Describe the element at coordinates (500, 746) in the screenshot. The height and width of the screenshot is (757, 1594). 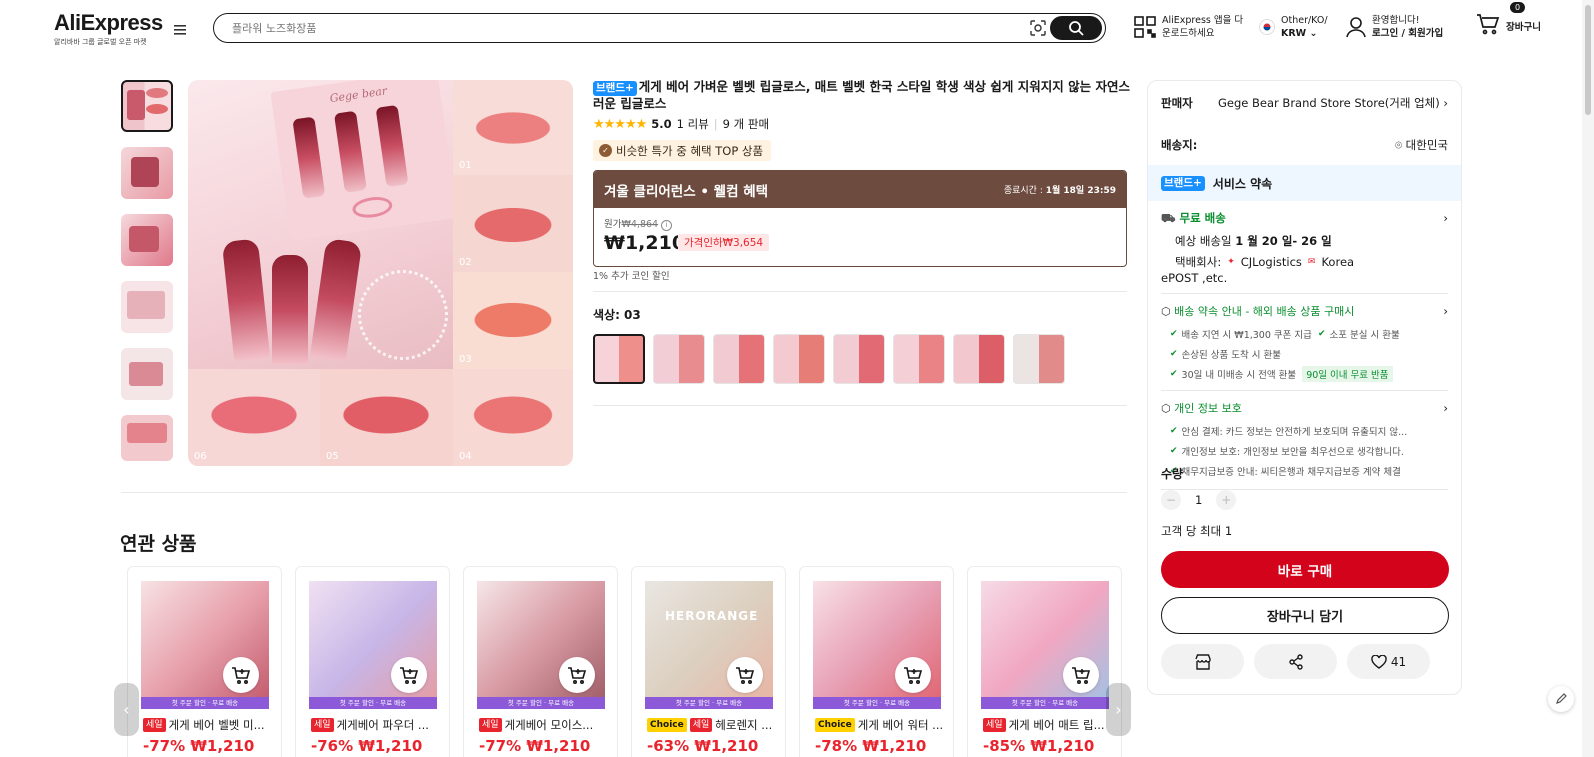
I see `related-discount: -77%` at that location.